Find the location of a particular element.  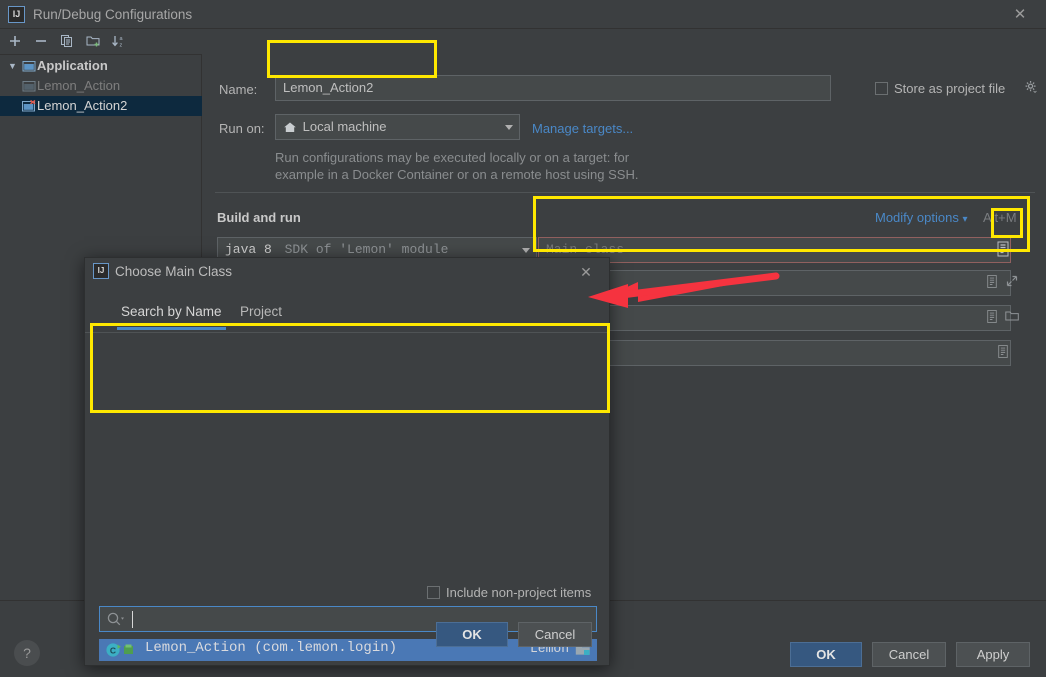

sidebar-item-lemon-action2: Lemon_Action2 is located at coordinates (101, 106).